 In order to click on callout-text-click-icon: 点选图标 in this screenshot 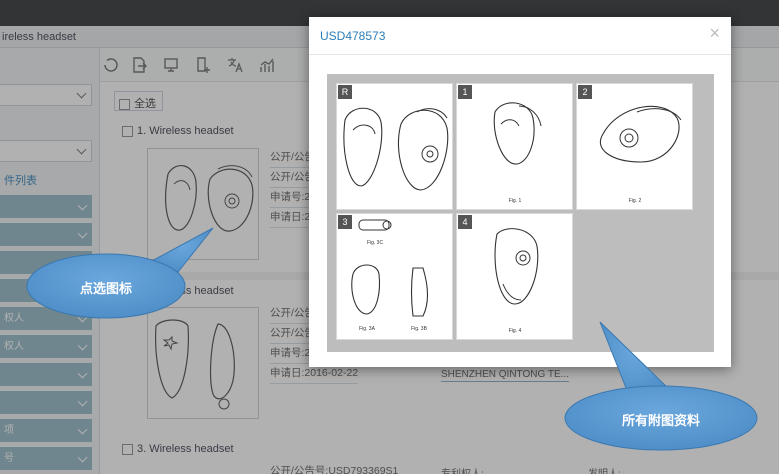, I will do `click(105, 288)`.